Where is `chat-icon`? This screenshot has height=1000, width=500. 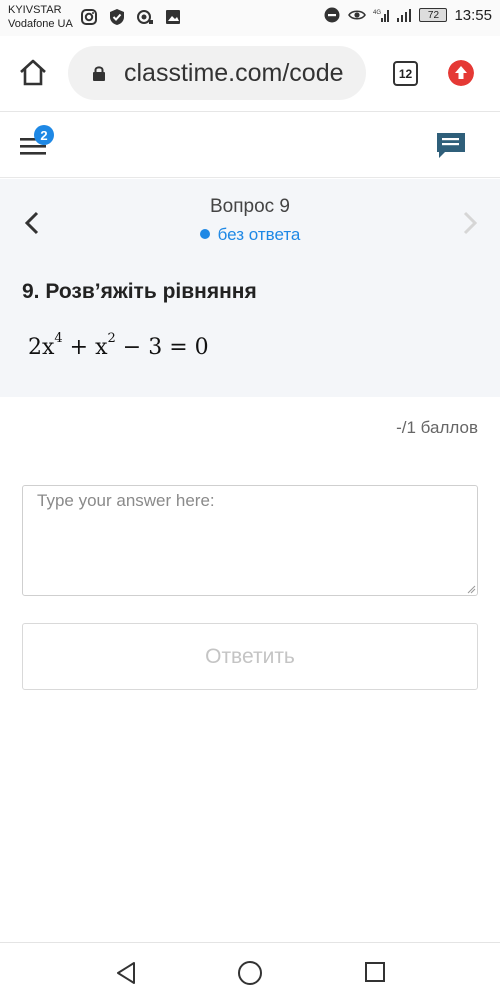
chat-icon is located at coordinates (451, 146).